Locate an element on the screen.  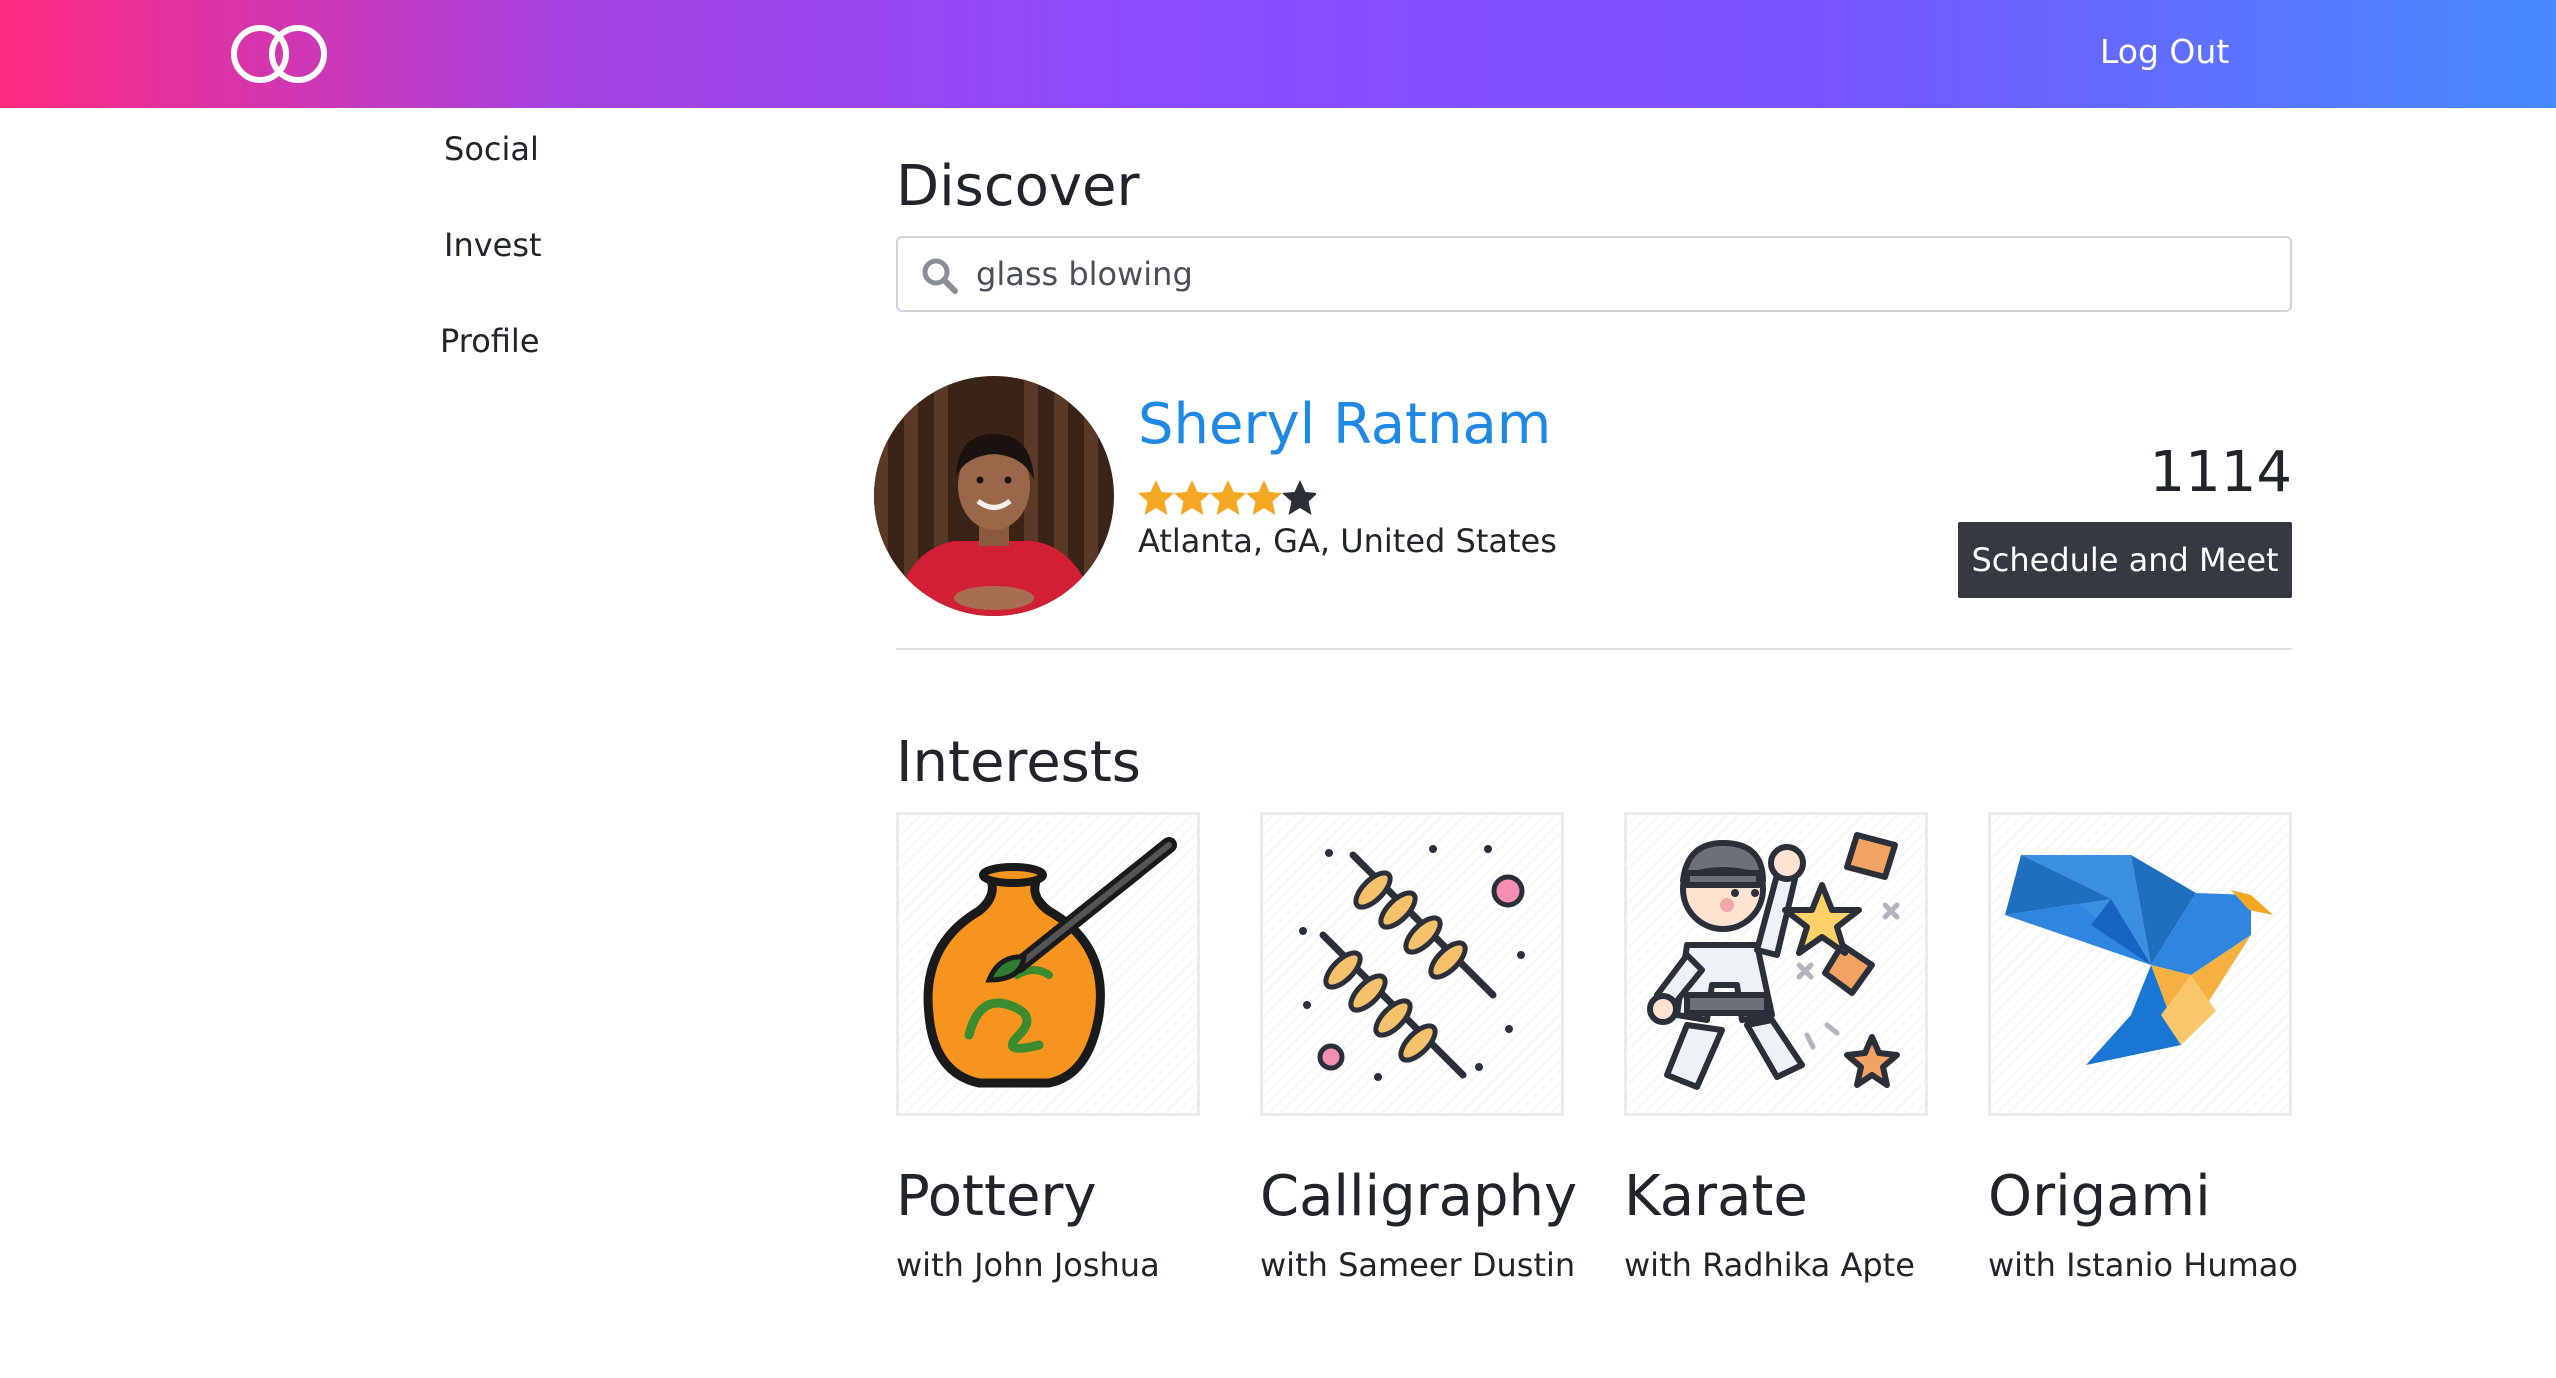
karate-icon is located at coordinates (1773, 961).